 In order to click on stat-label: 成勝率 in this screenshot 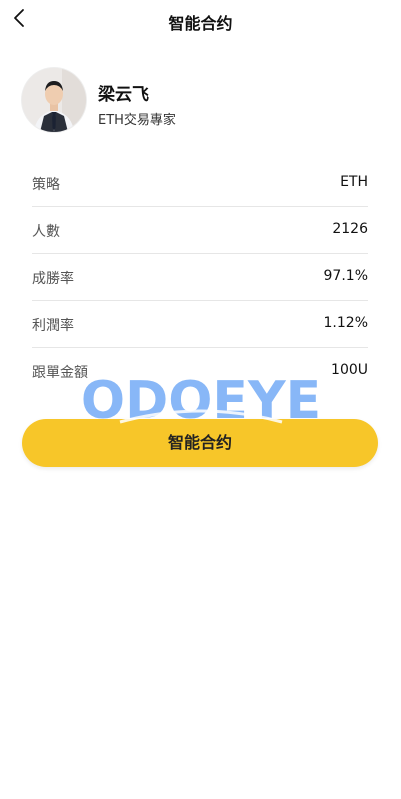, I will do `click(53, 279)`.